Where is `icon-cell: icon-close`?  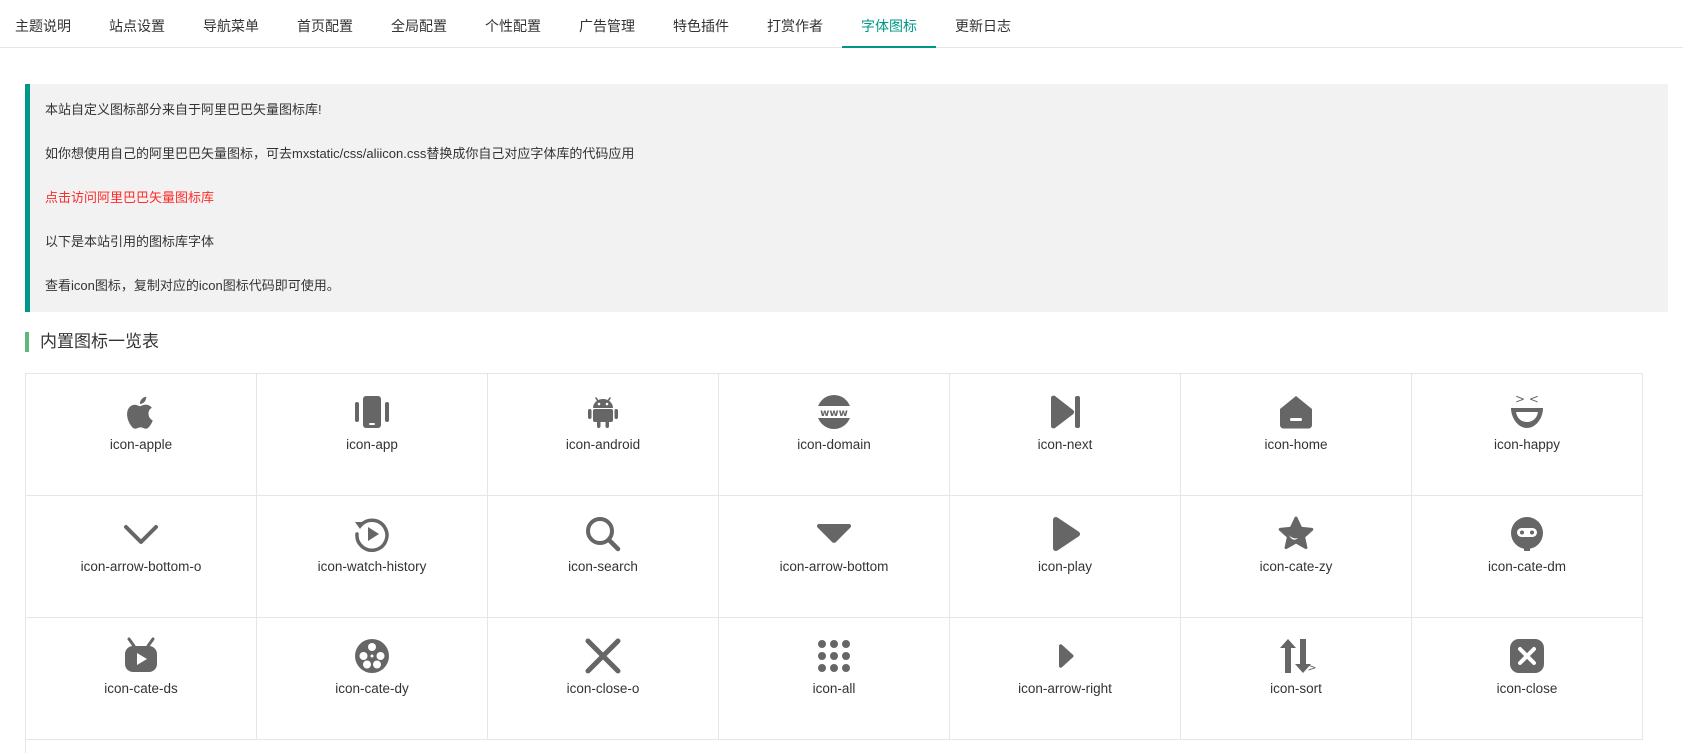
icon-cell: icon-close is located at coordinates (1527, 679).